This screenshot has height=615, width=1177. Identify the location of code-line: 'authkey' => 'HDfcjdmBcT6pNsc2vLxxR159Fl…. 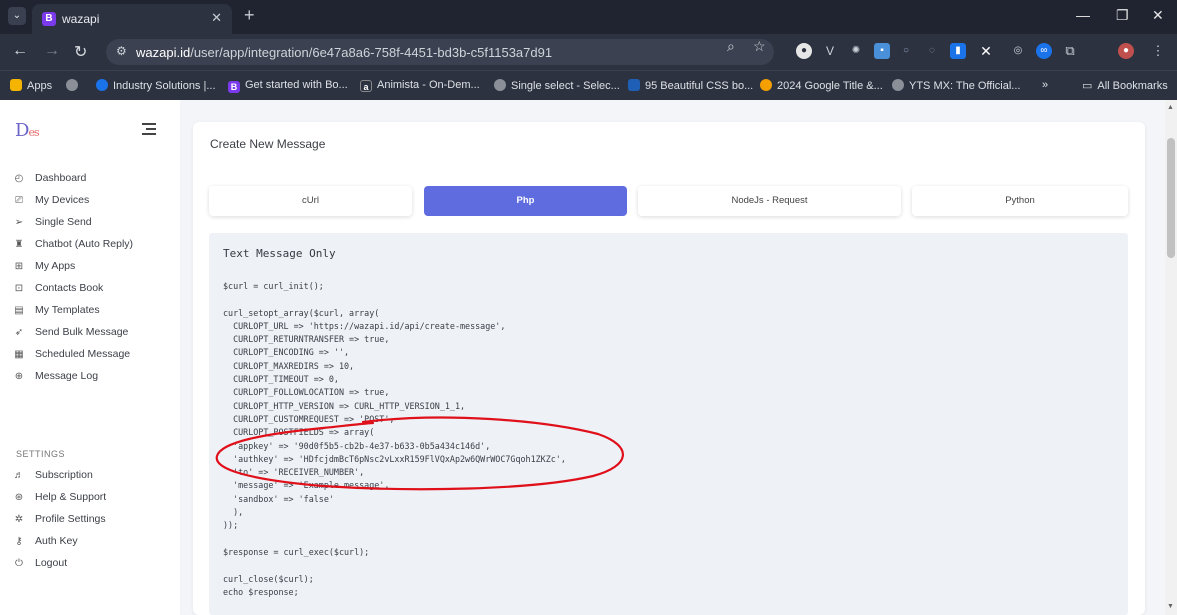
(394, 458).